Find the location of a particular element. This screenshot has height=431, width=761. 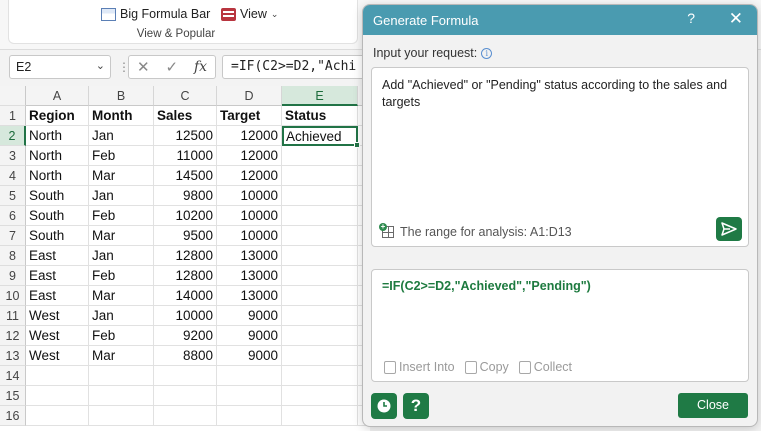

cell-e13 is located at coordinates (320, 356).